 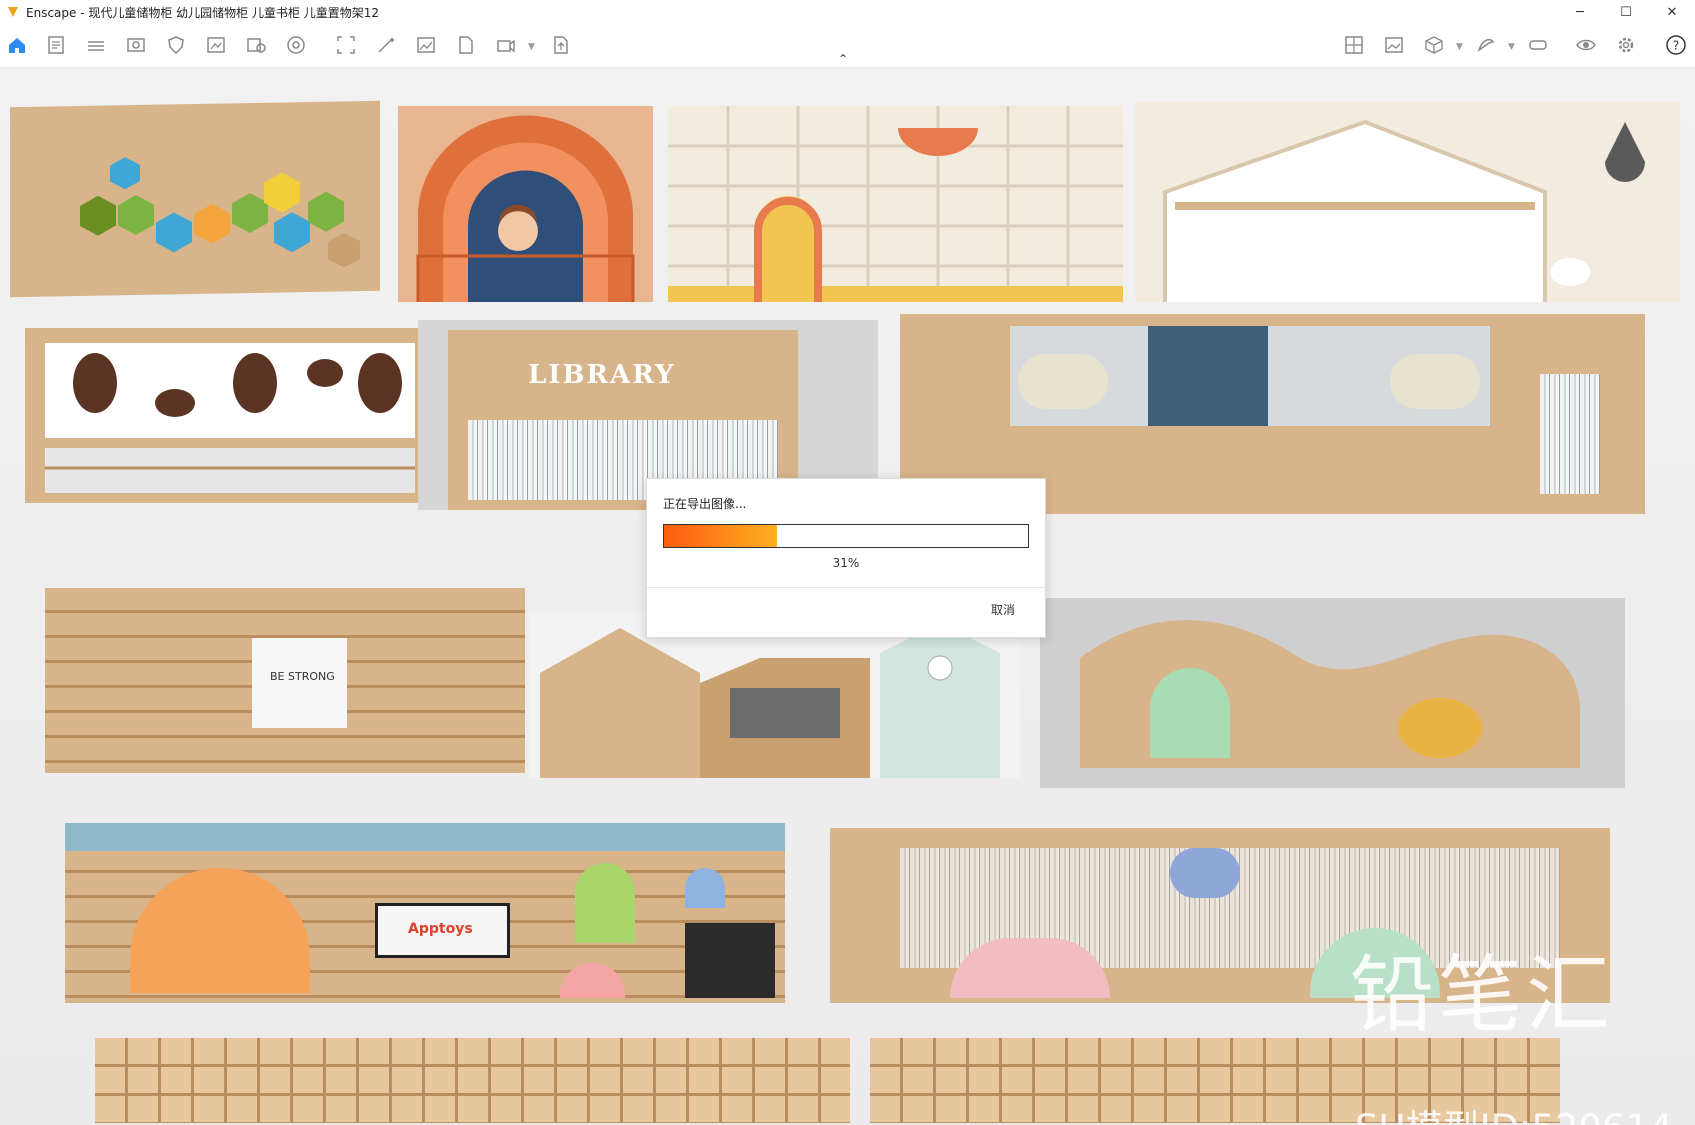 I want to click on video-icon, so click(x=506, y=45).